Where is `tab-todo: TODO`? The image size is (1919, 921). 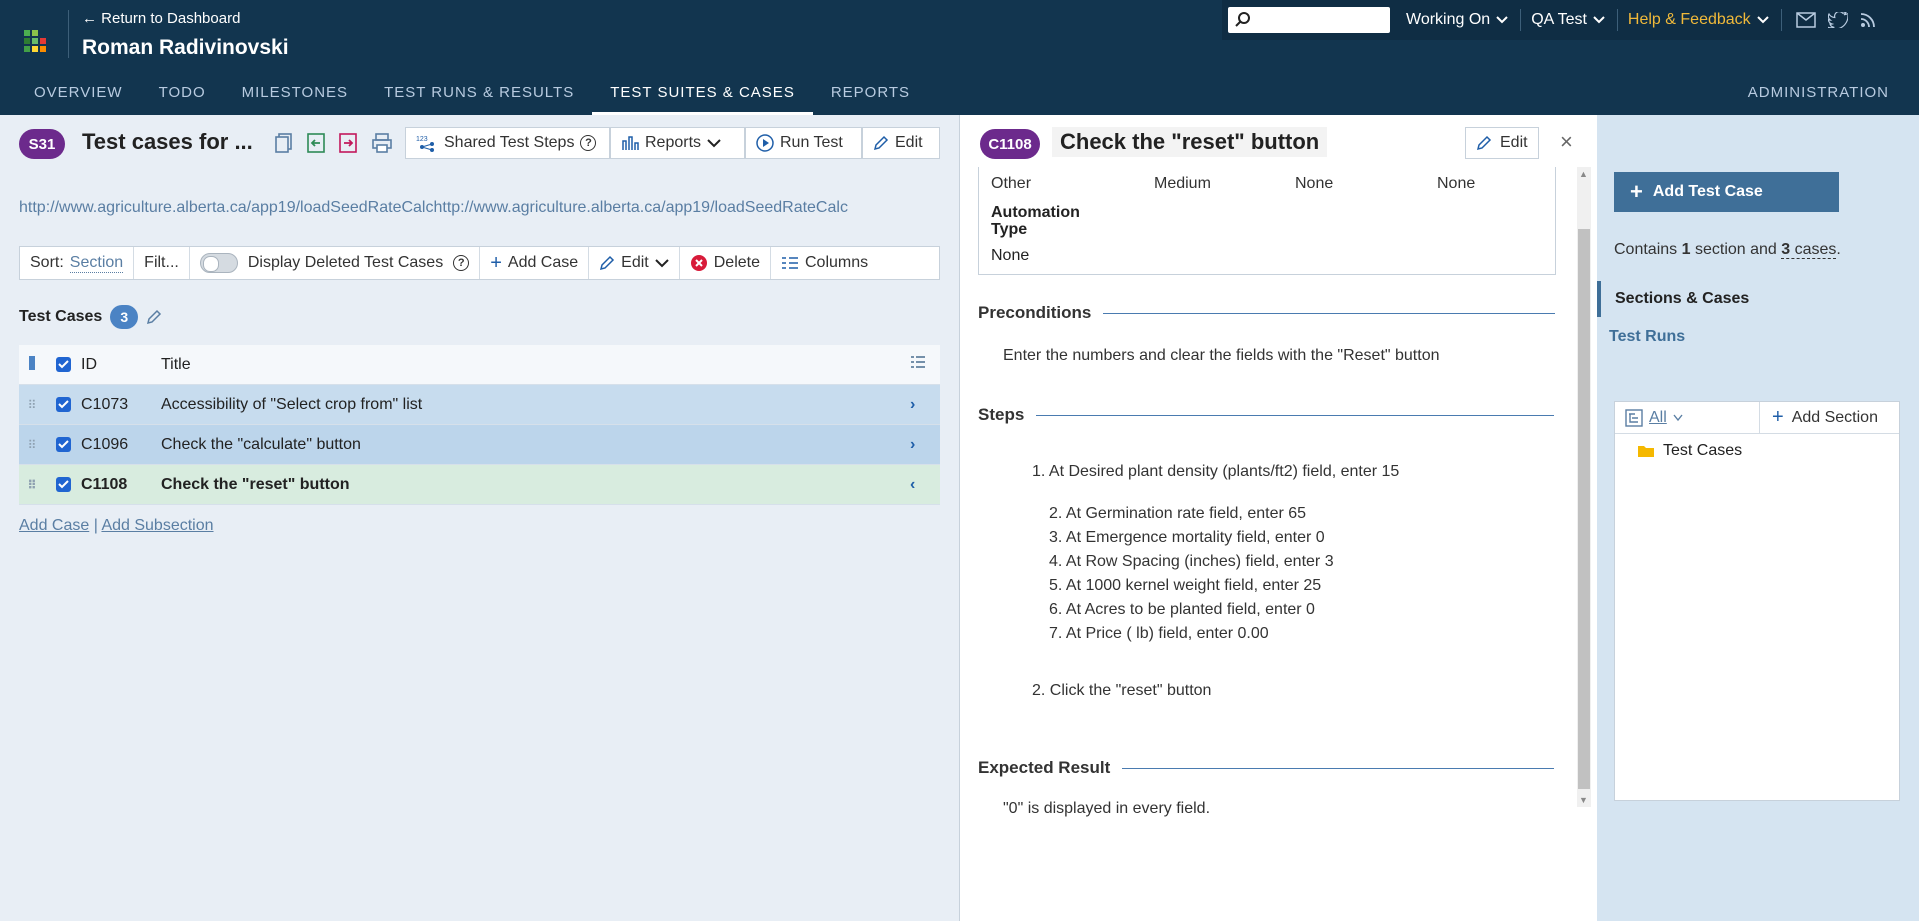
tab-todo: TODO is located at coordinates (182, 95).